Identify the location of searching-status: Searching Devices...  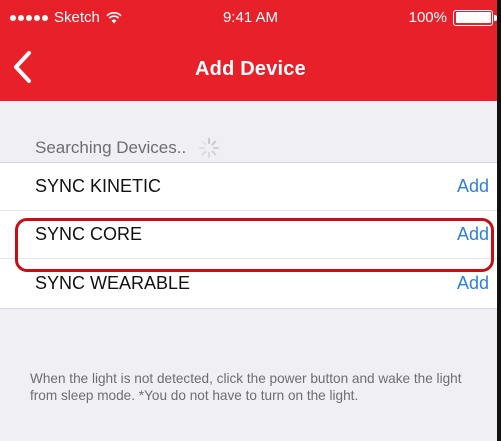
(127, 148).